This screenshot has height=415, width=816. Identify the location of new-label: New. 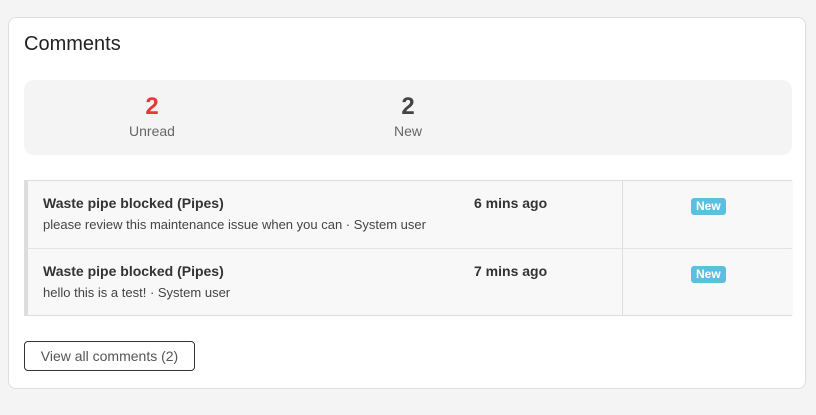
(407, 131).